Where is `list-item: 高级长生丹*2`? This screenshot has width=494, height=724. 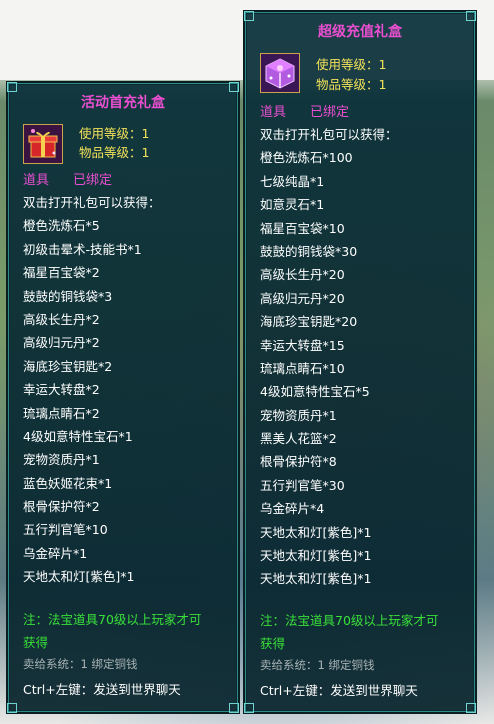 list-item: 高级长生丹*2 is located at coordinates (61, 319).